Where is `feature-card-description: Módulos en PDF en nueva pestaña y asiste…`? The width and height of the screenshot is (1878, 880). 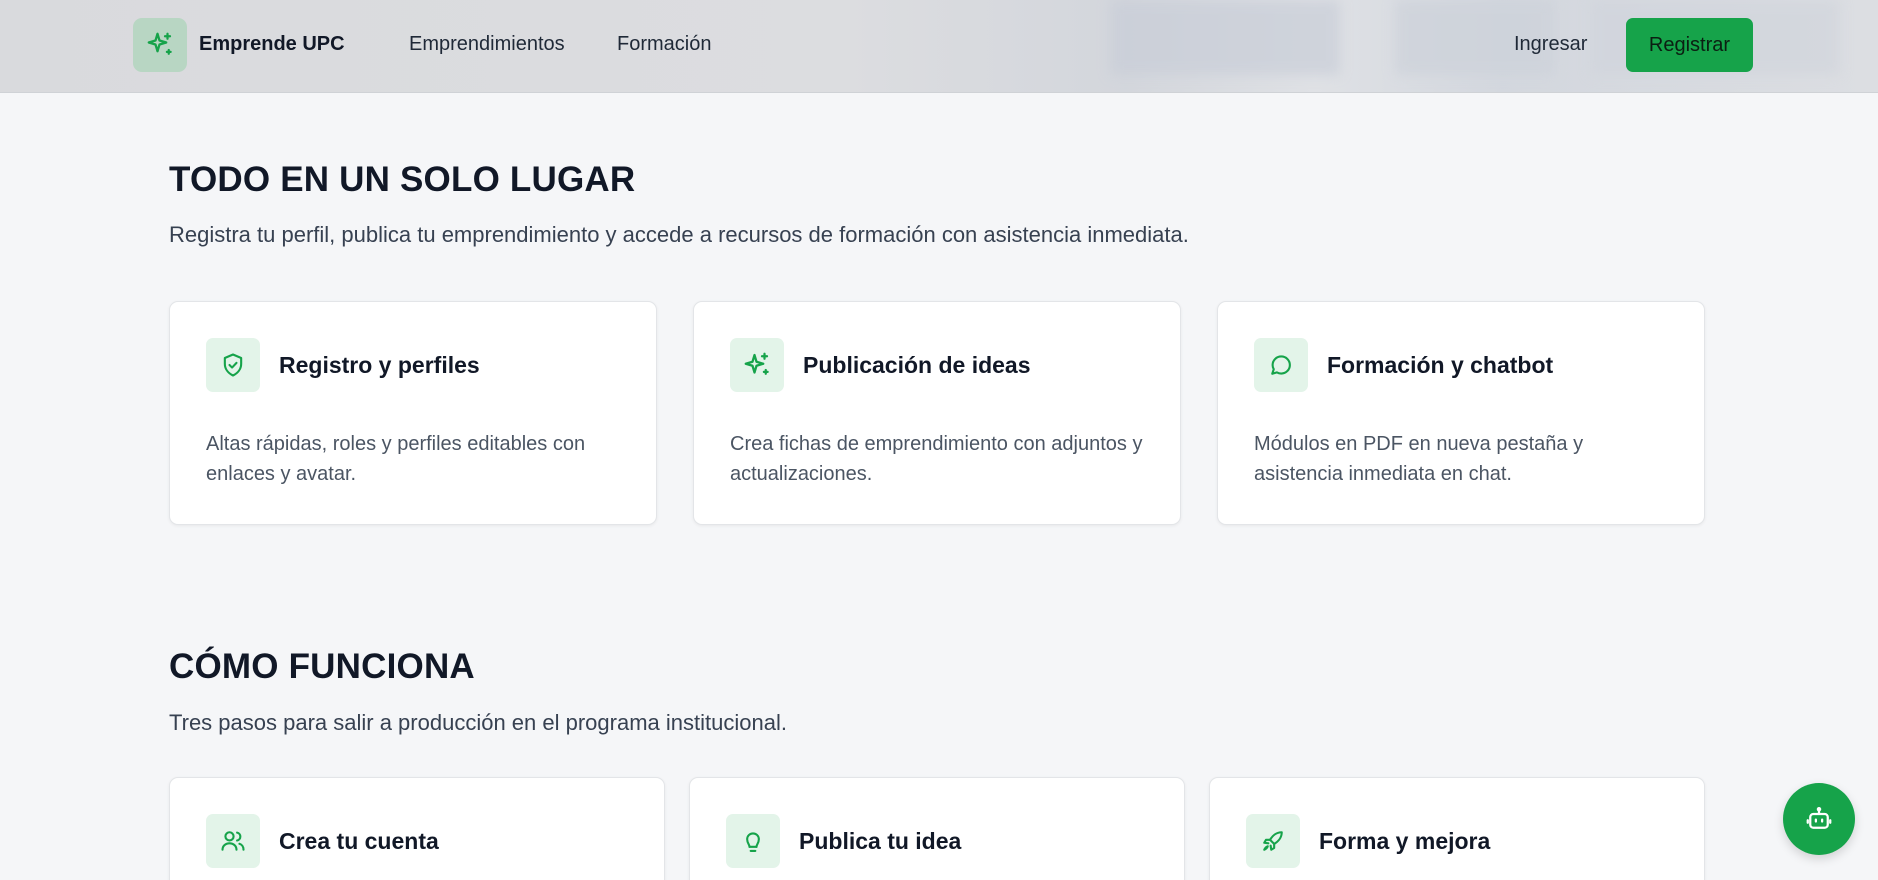 feature-card-description: Módulos en PDF en nueva pestaña y asiste… is located at coordinates (1419, 459).